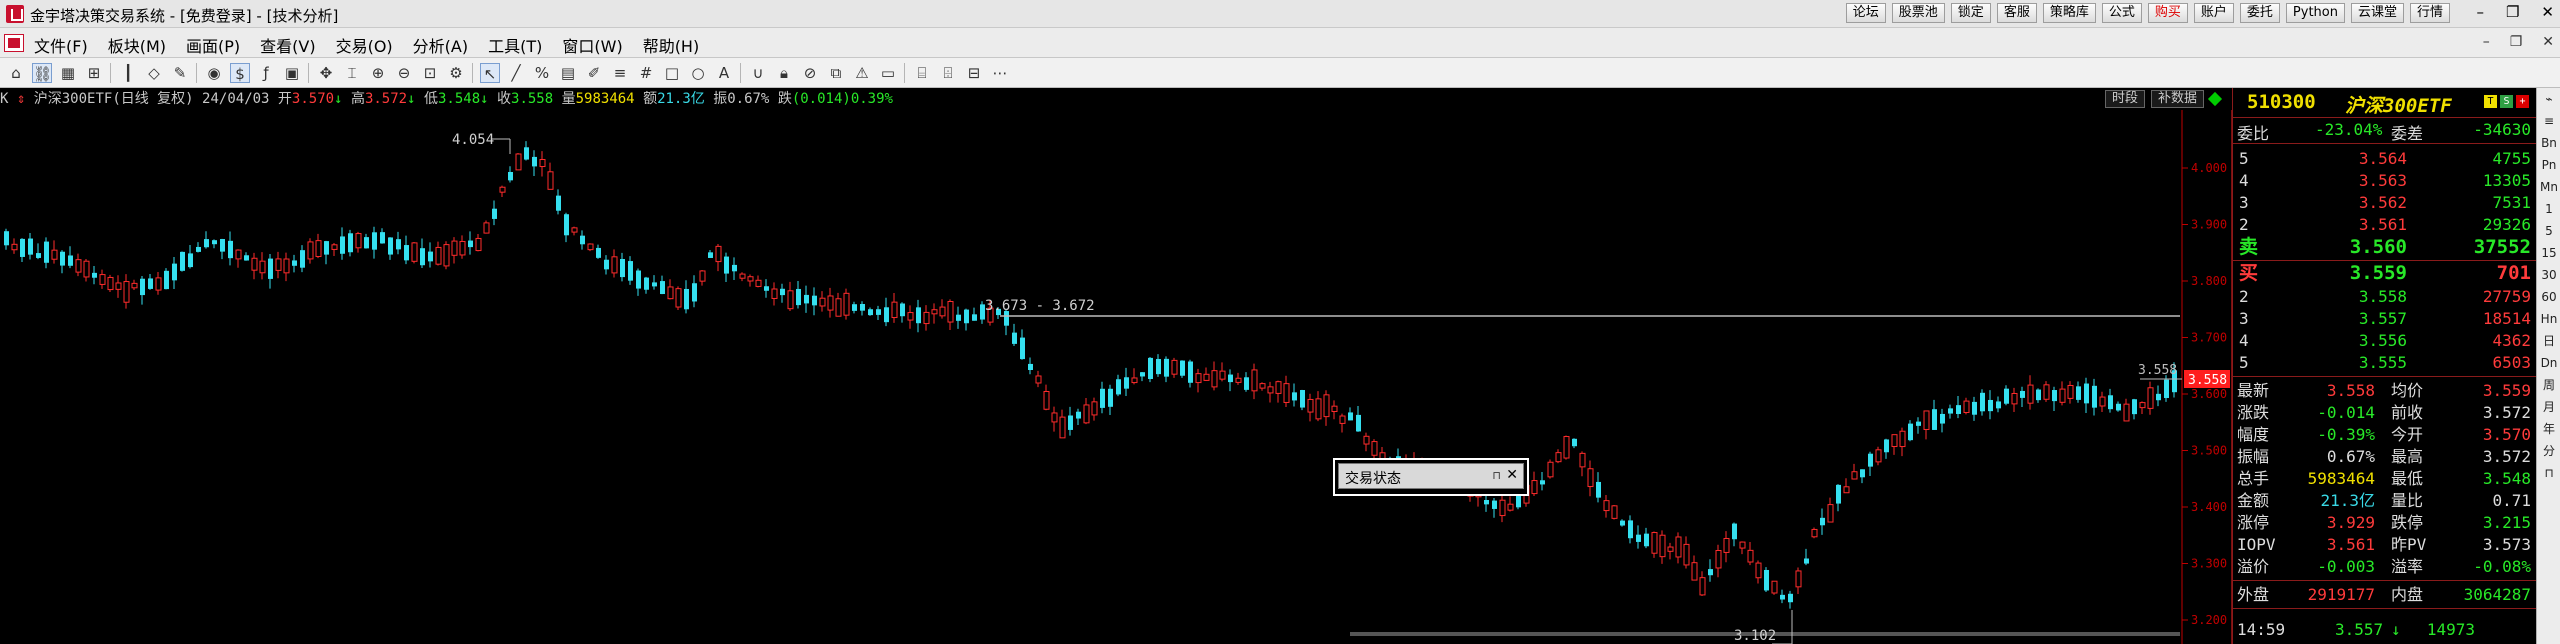  Describe the element at coordinates (2548, 42) in the screenshot. I see `mdi-close-icon: ✕` at that location.